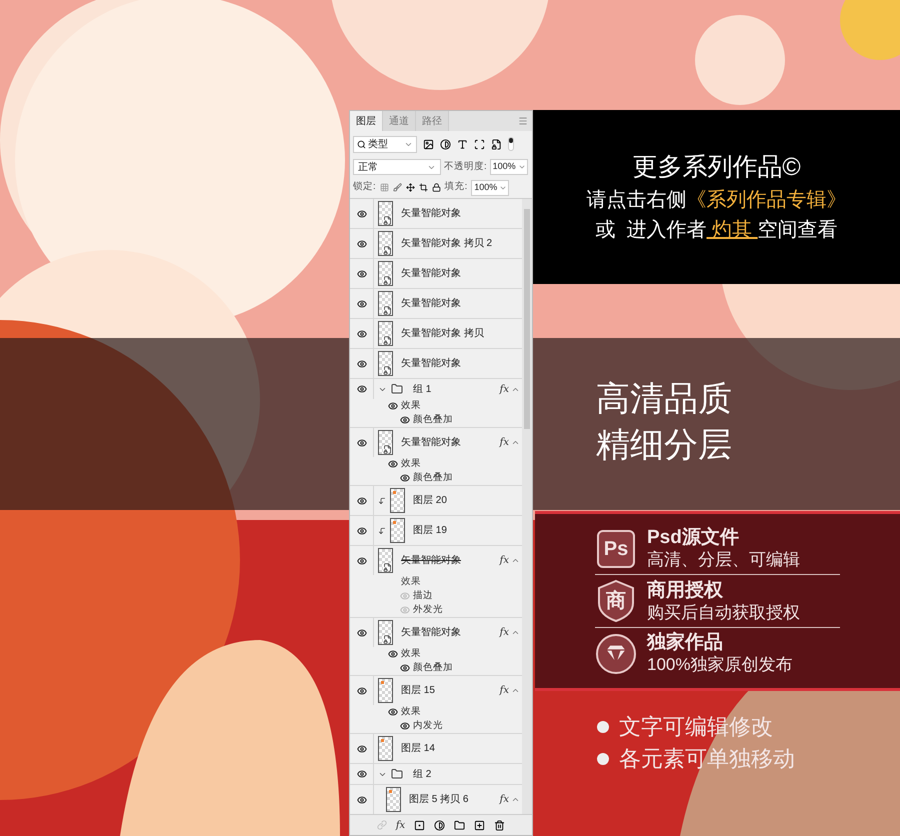 Image resolution: width=900 pixels, height=836 pixels. I want to click on mask-icon, so click(420, 825).